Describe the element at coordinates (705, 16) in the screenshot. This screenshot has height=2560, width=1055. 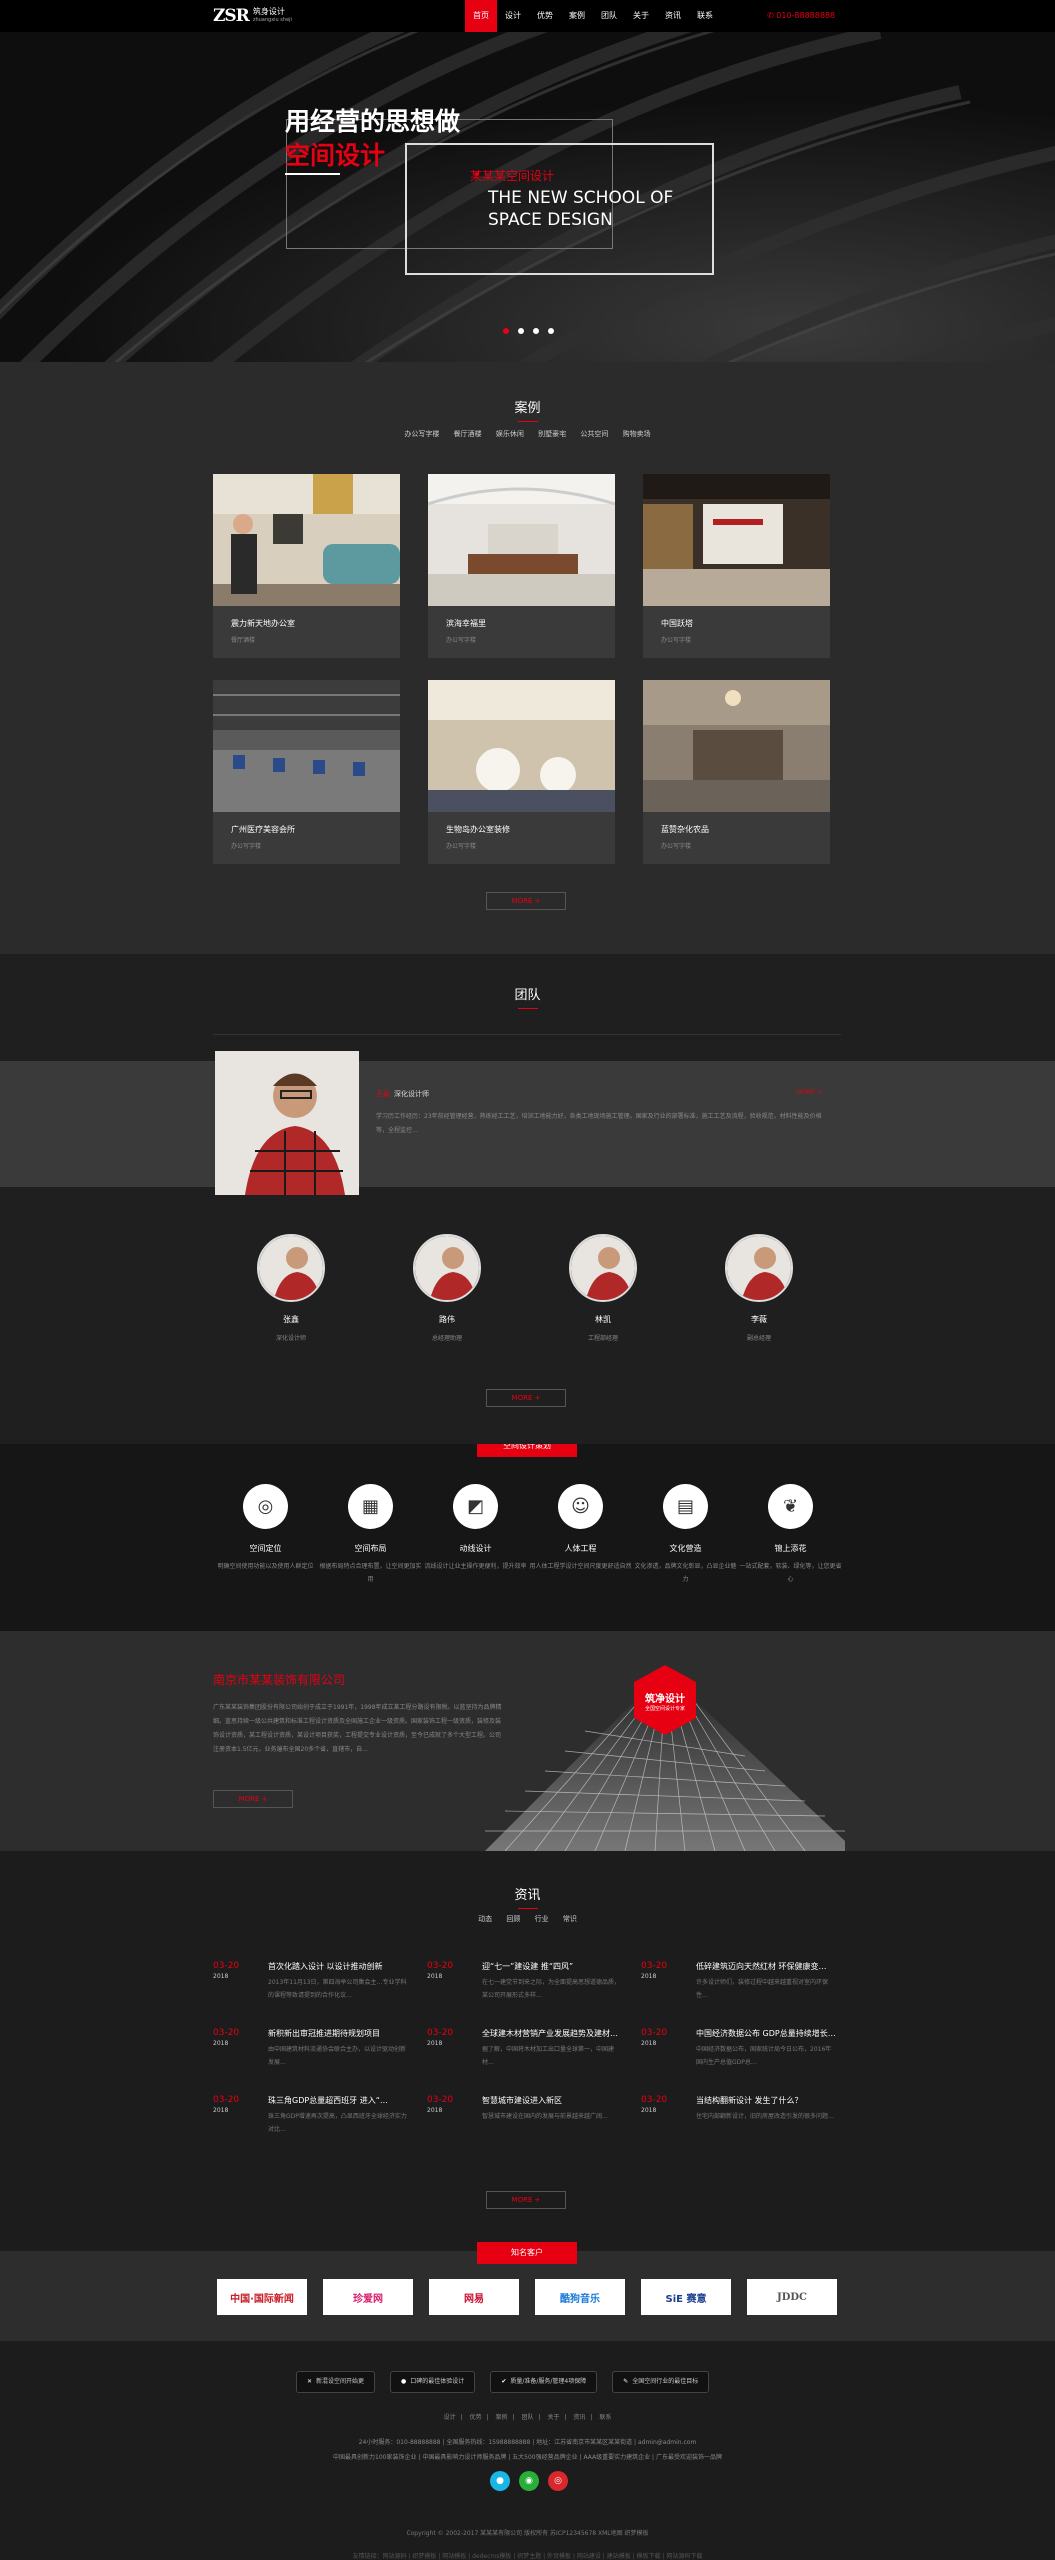
I see `nav-contact: 联系` at that location.